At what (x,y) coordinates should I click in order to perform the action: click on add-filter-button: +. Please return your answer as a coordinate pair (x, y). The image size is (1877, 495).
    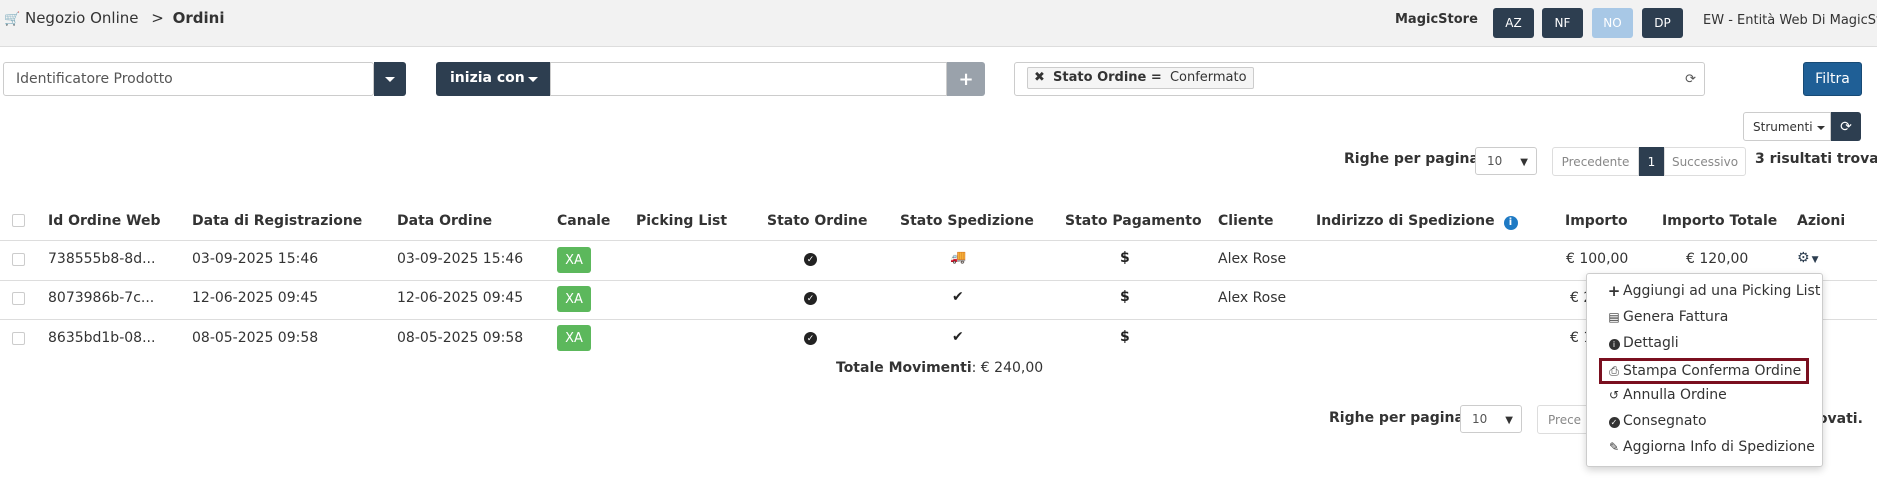
    Looking at the image, I should click on (966, 79).